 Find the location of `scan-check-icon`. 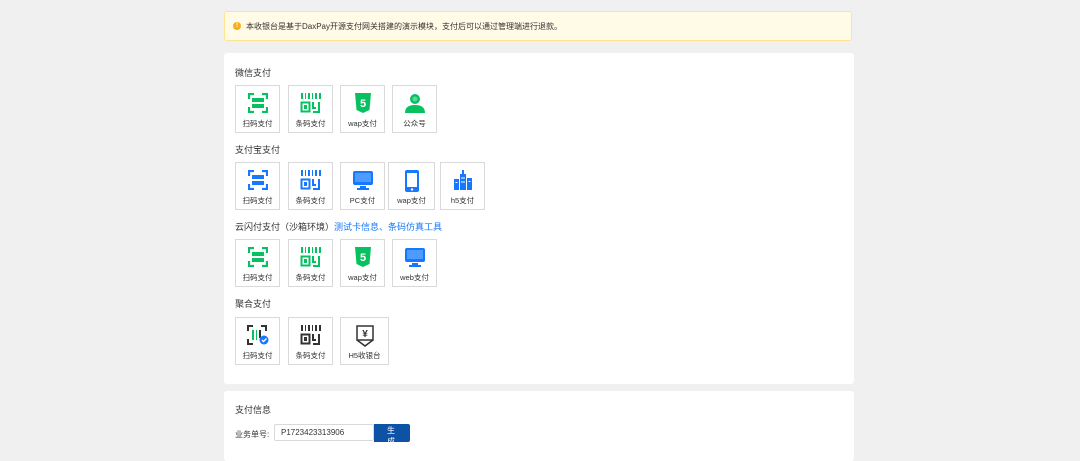

scan-check-icon is located at coordinates (257, 335).